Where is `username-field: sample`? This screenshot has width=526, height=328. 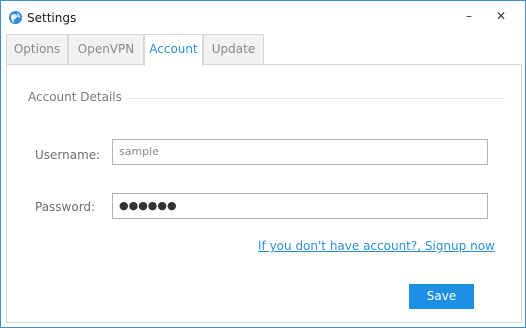
username-field: sample is located at coordinates (300, 152).